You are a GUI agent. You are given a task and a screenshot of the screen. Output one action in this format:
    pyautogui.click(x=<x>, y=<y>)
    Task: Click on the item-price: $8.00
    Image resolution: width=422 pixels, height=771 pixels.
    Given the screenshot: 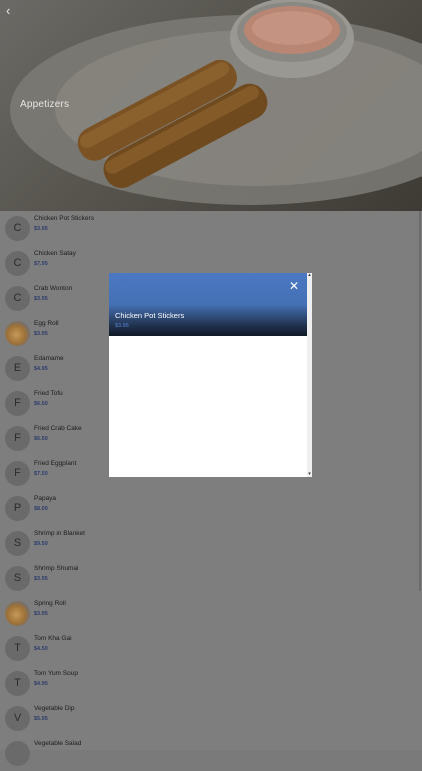 What is the action you would take?
    pyautogui.click(x=41, y=509)
    